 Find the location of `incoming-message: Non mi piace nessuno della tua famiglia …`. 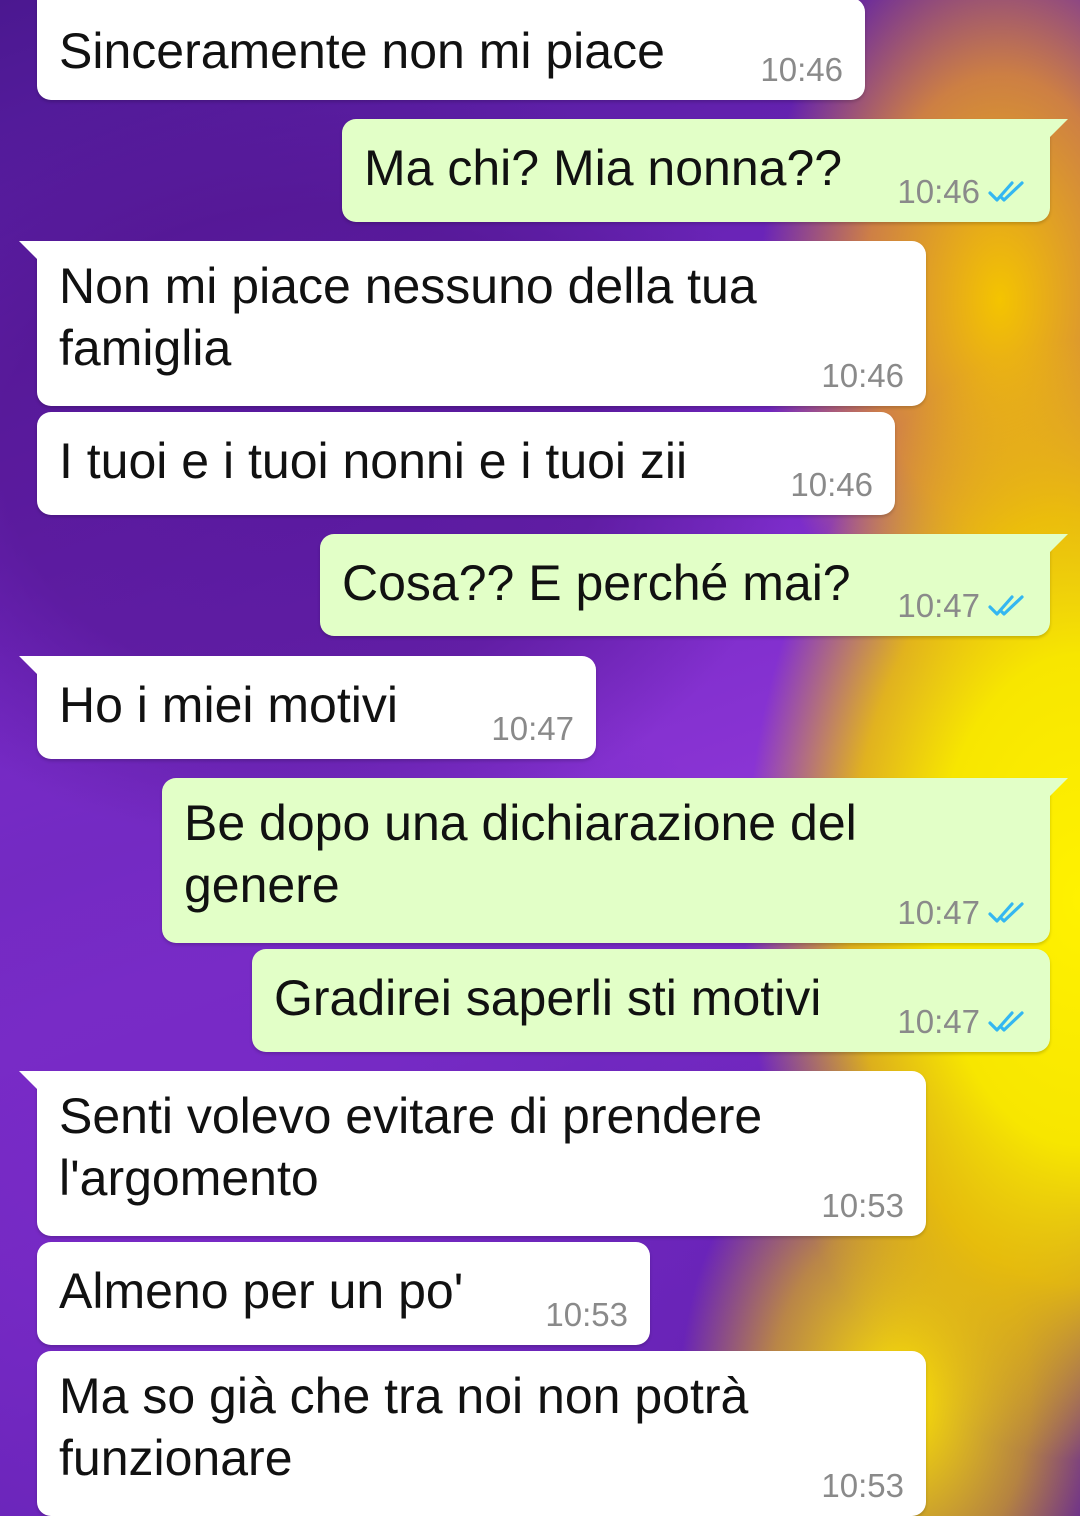

incoming-message: Non mi piace nessuno della tua famiglia … is located at coordinates (472, 323).